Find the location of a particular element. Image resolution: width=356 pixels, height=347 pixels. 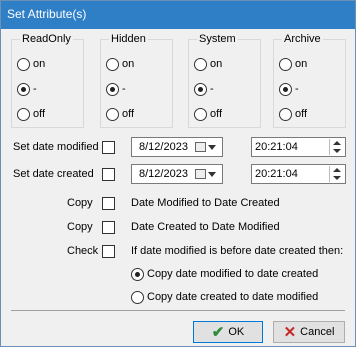

set-date-modified-checkbox is located at coordinates (108, 147).